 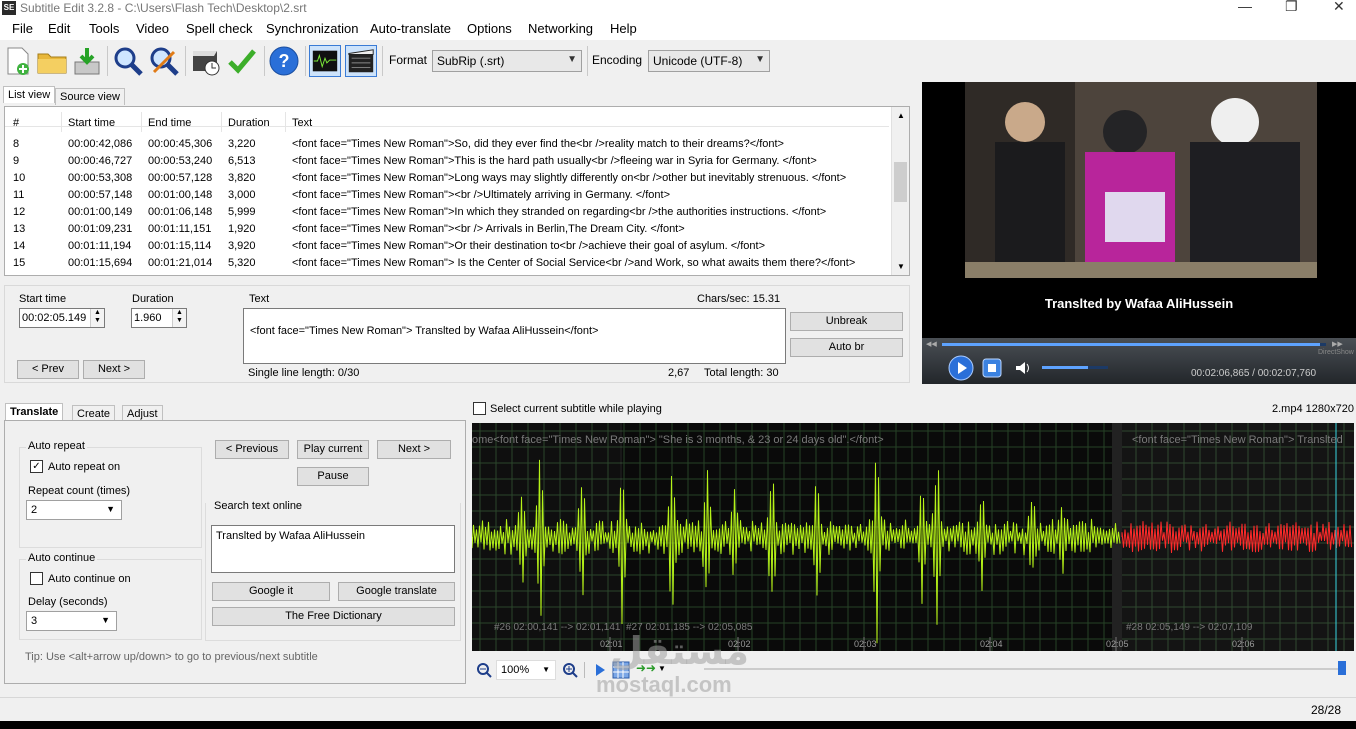 I want to click on tab-list-view: List view, so click(x=29, y=94).